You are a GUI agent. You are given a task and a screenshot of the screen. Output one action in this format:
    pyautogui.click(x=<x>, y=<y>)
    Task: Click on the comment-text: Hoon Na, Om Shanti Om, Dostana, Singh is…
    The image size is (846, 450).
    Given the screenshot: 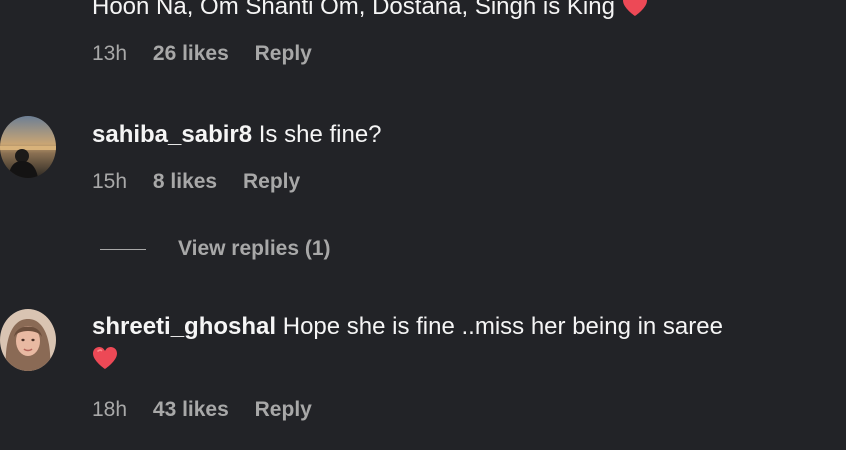 What is the action you would take?
    pyautogui.click(x=353, y=10)
    